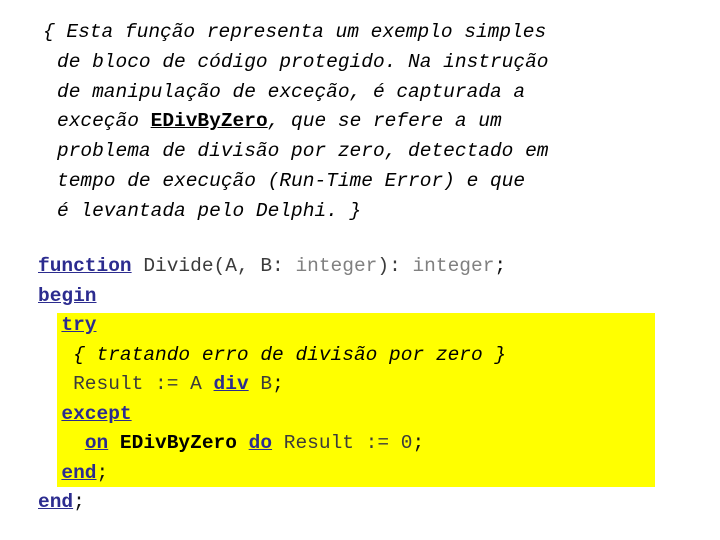  What do you see at coordinates (213, 266) in the screenshot?
I see `code-text: Divide(A, B:` at bounding box center [213, 266].